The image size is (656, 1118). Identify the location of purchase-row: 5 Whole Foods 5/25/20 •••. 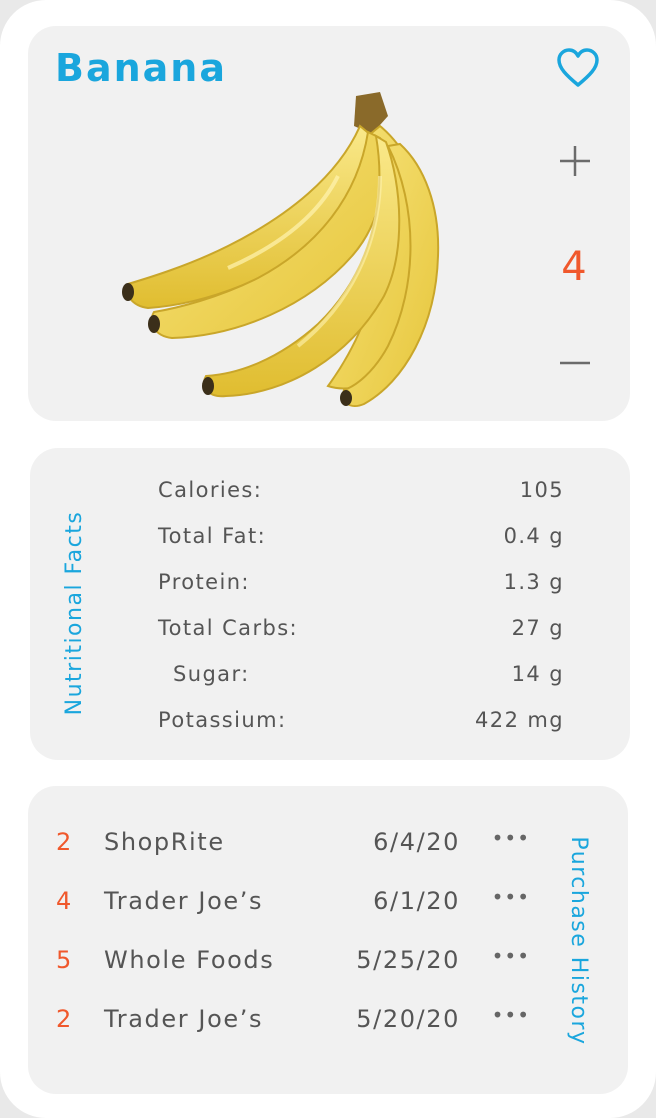
(292, 974).